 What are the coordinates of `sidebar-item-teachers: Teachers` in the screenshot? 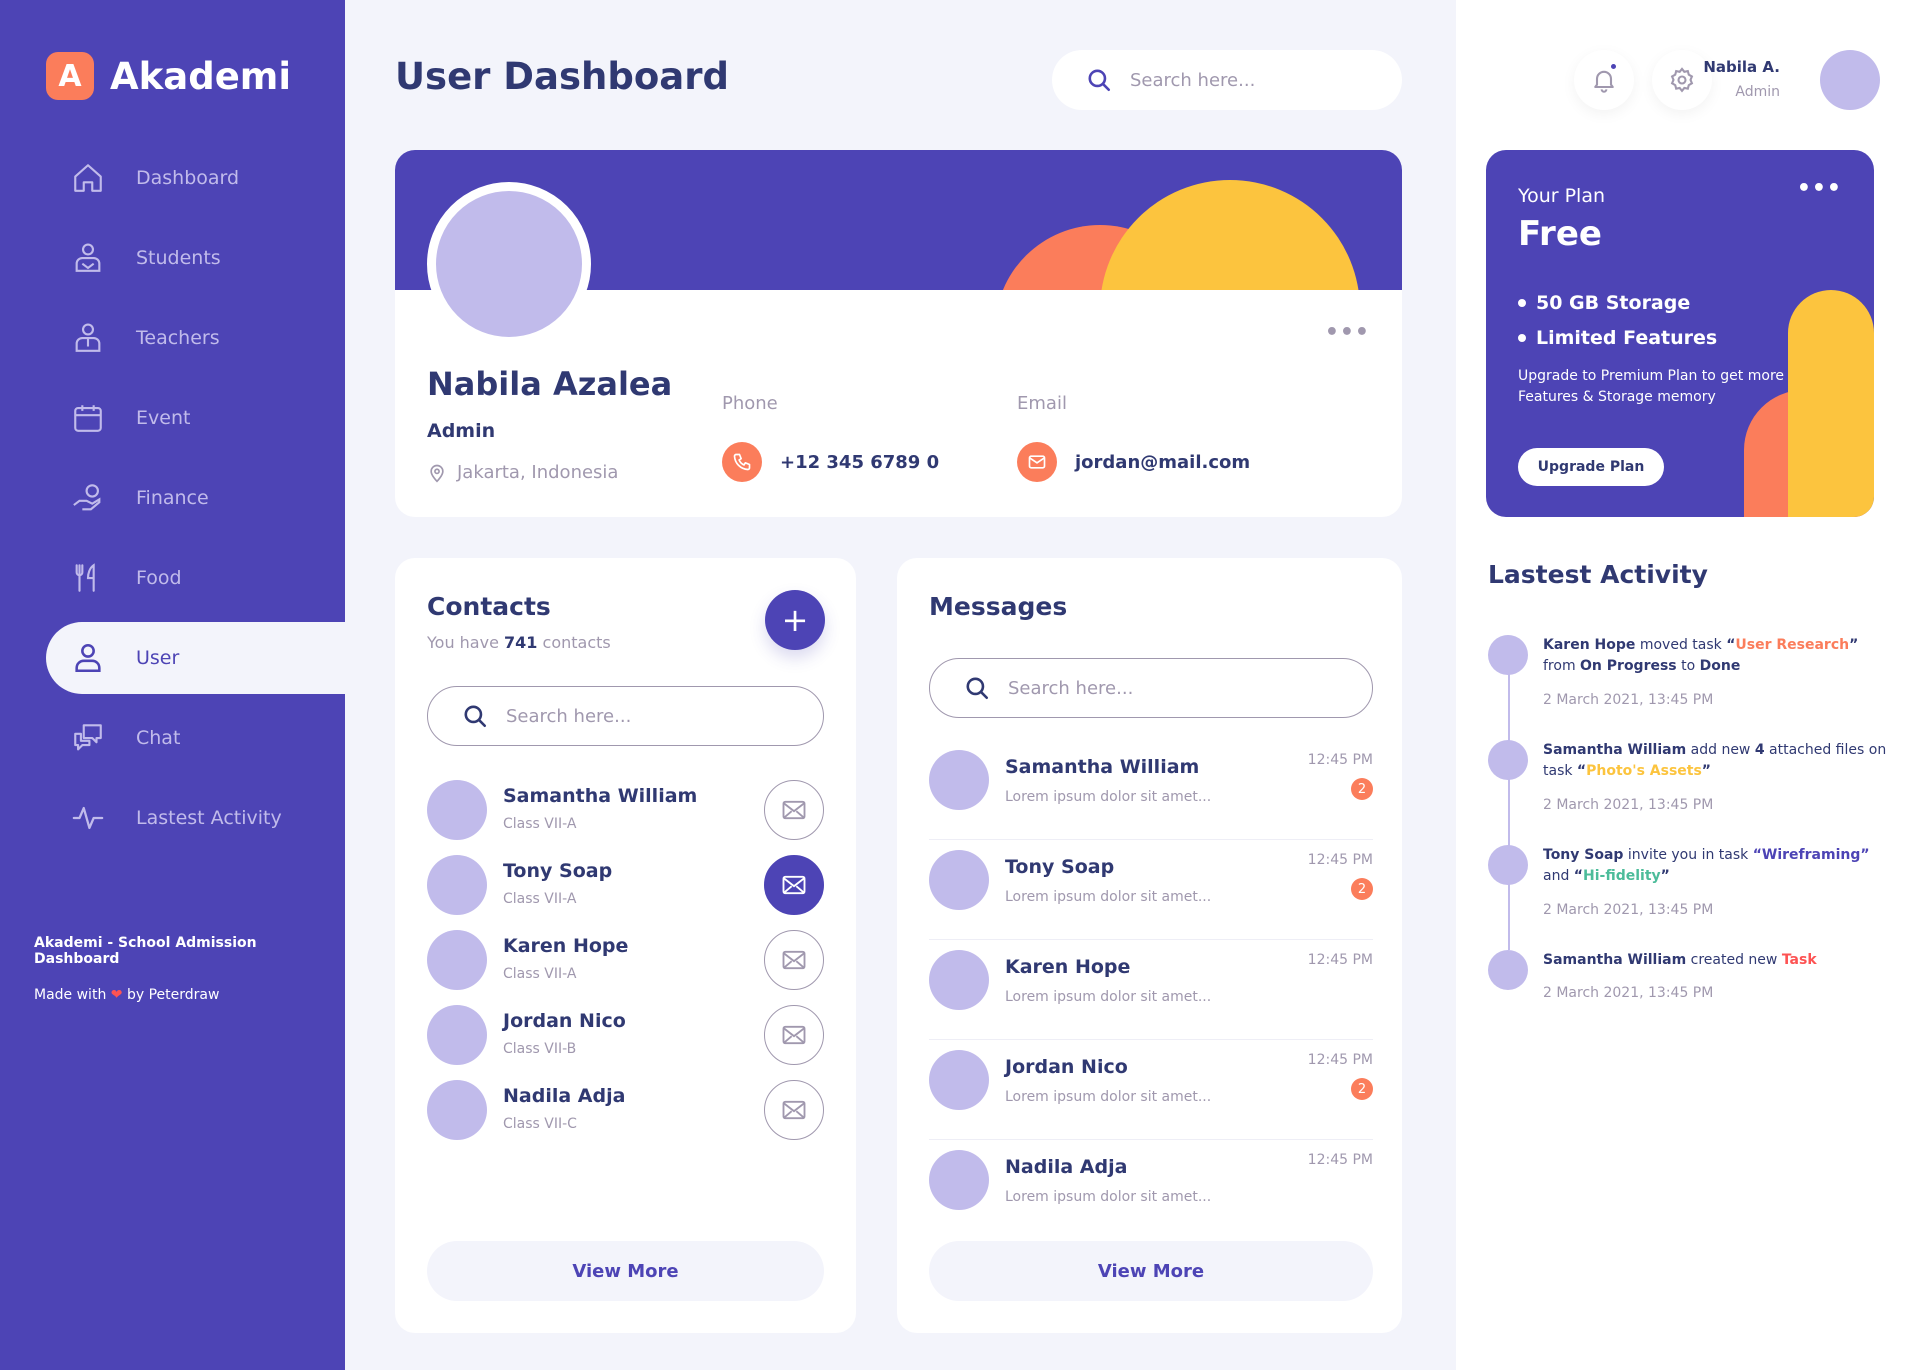 It's located at (195, 338).